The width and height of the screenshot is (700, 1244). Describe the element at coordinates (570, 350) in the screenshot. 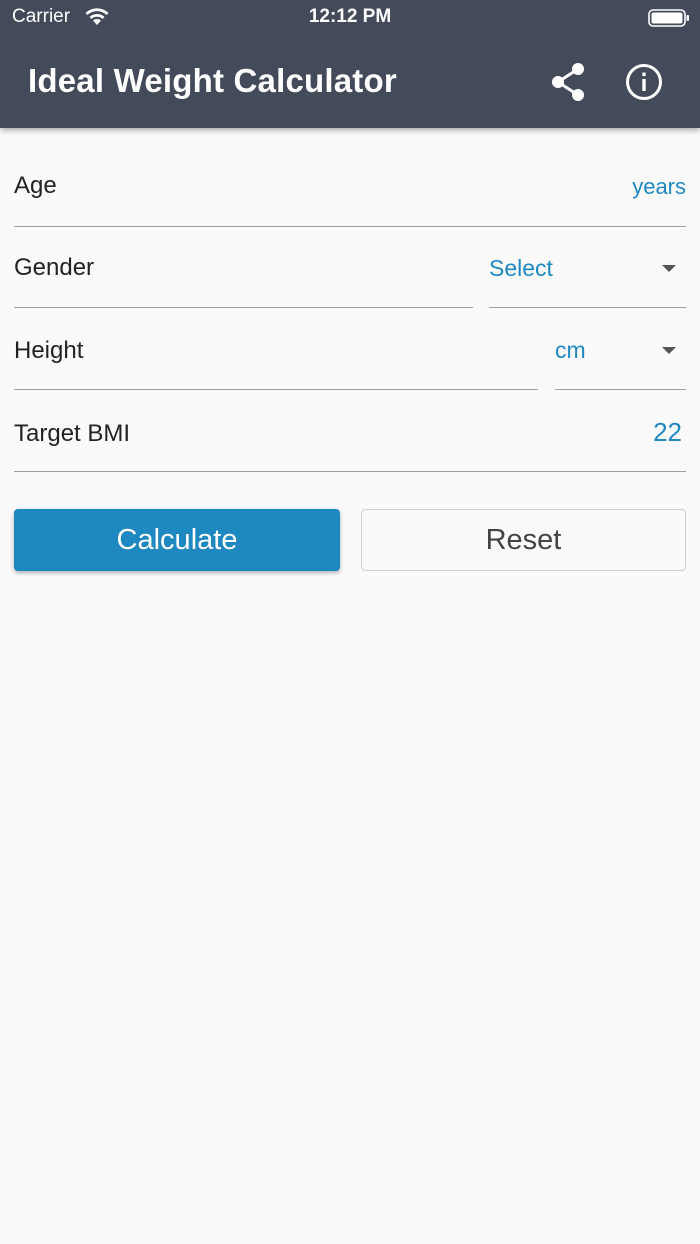

I see `height-unit-value: cm` at that location.